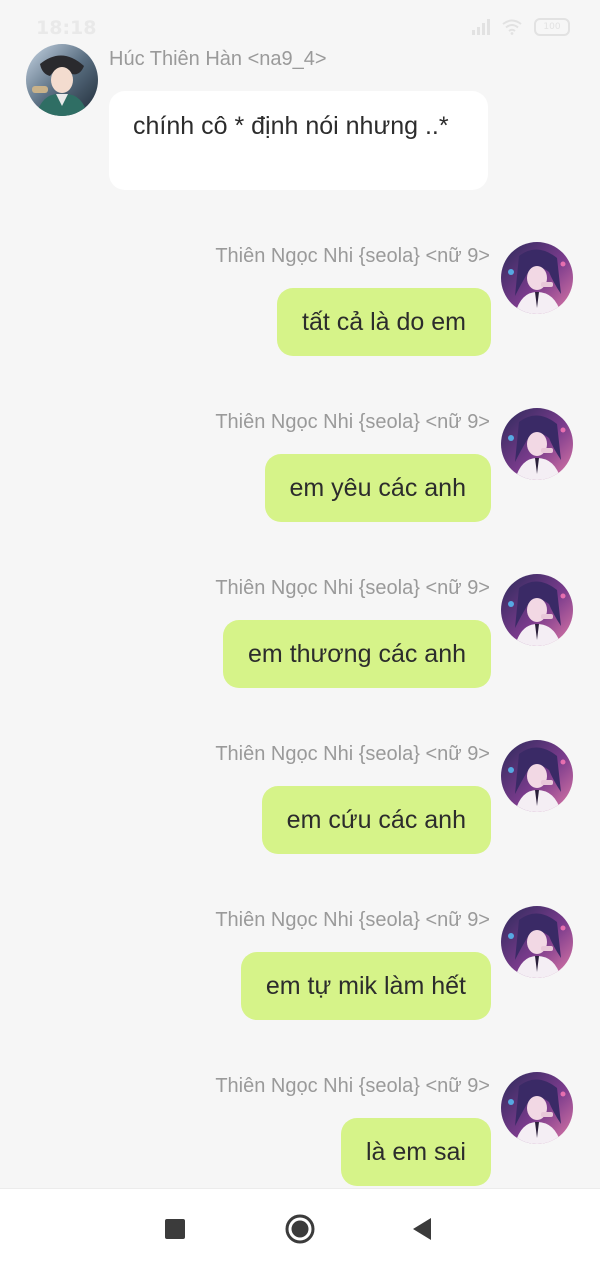 Image resolution: width=600 pixels, height=1268 pixels. I want to click on square-icon, so click(175, 1228).